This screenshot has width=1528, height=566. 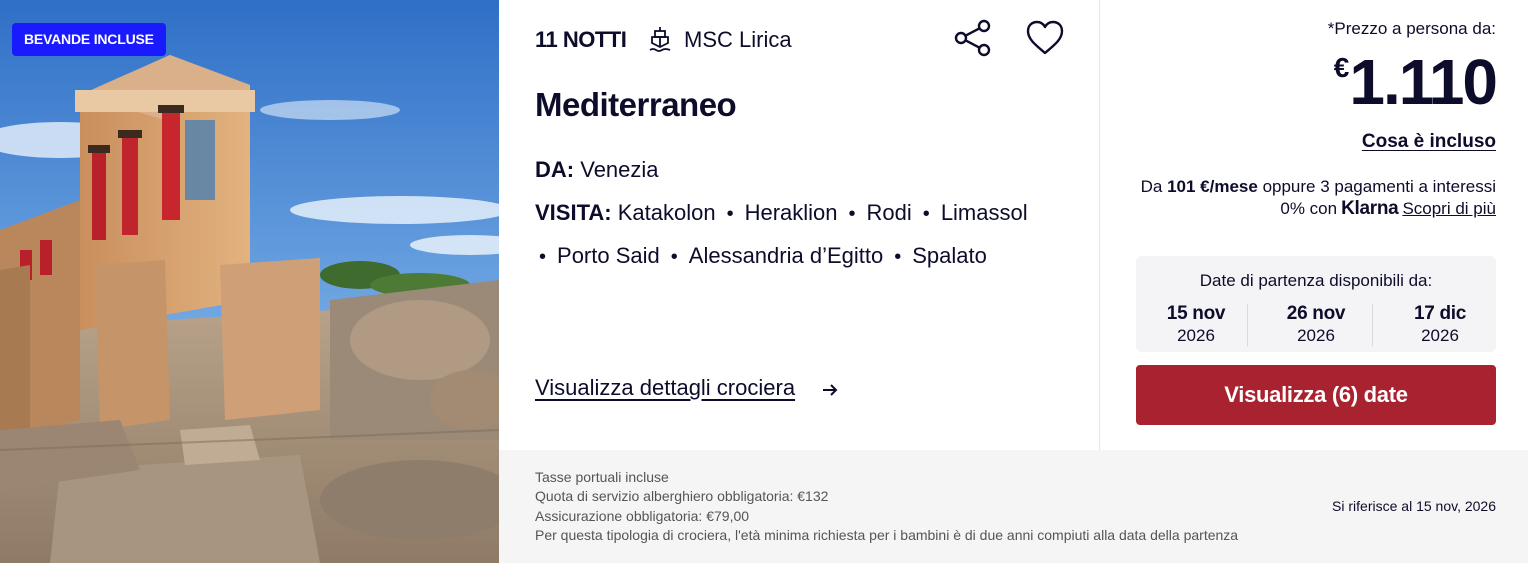 What do you see at coordinates (1449, 208) in the screenshot?
I see `klarna-discover-link: Scopri di più` at bounding box center [1449, 208].